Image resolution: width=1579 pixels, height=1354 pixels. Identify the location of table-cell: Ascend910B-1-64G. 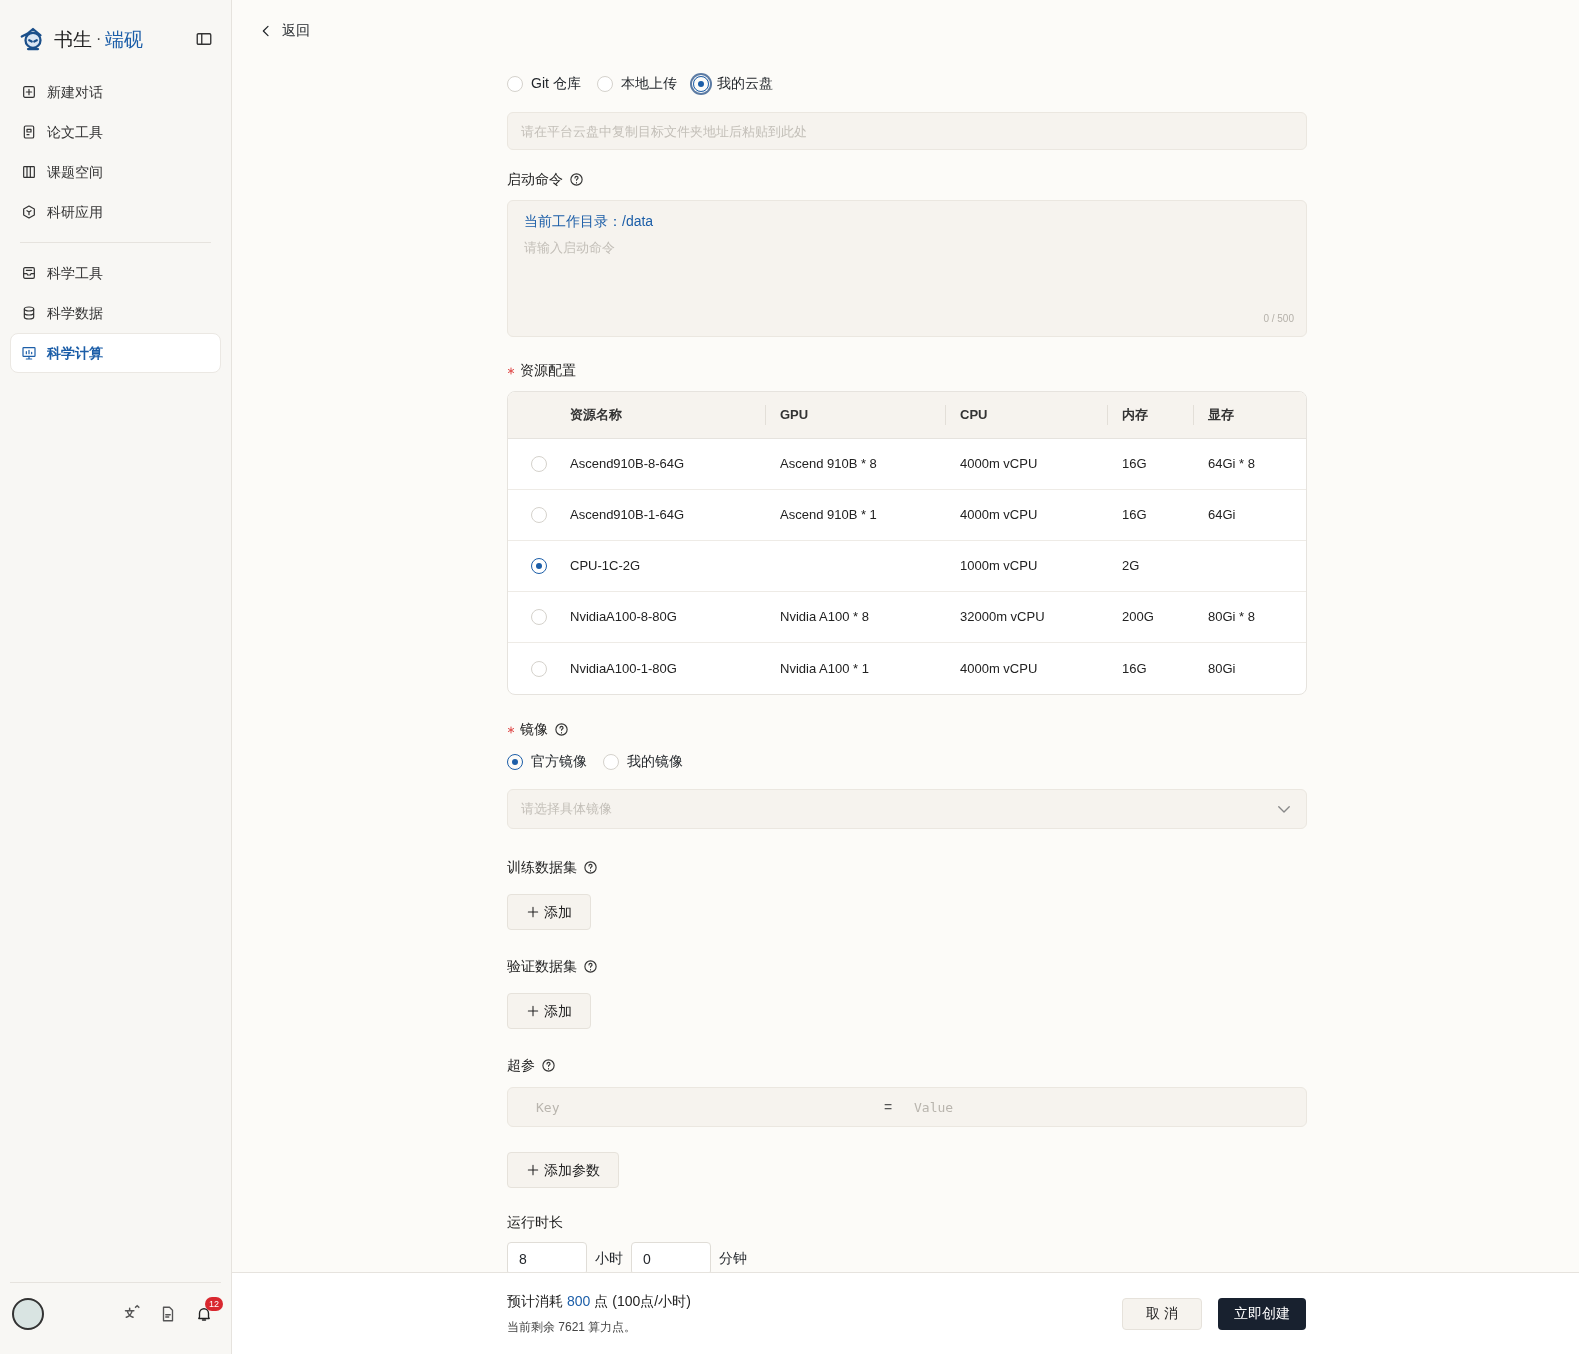
(627, 515).